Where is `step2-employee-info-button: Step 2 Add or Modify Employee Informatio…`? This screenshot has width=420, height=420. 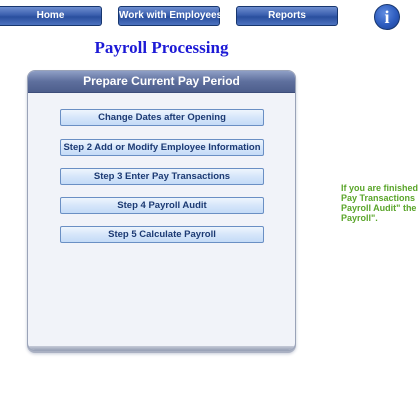
step2-employee-info-button: Step 2 Add or Modify Employee Informatio… is located at coordinates (162, 147).